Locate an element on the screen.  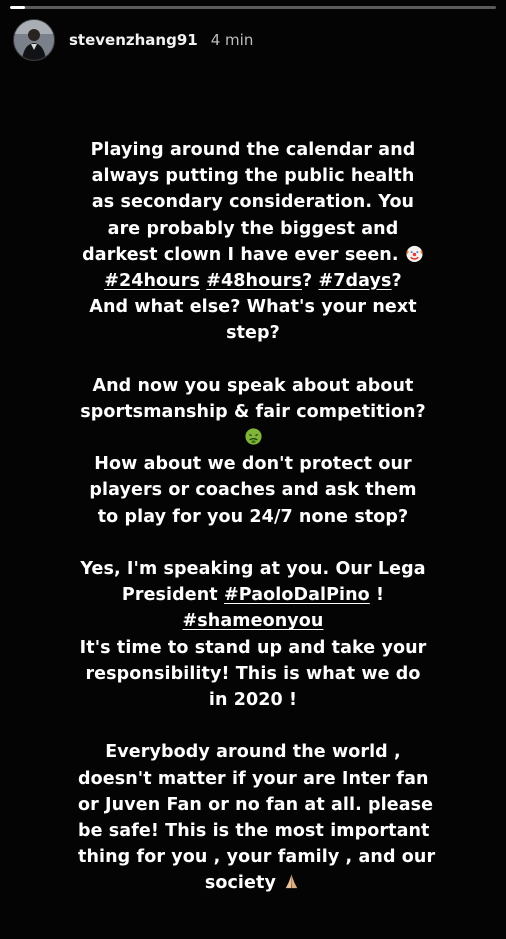
story-header: stevenzhang91 4 min is located at coordinates (133, 40).